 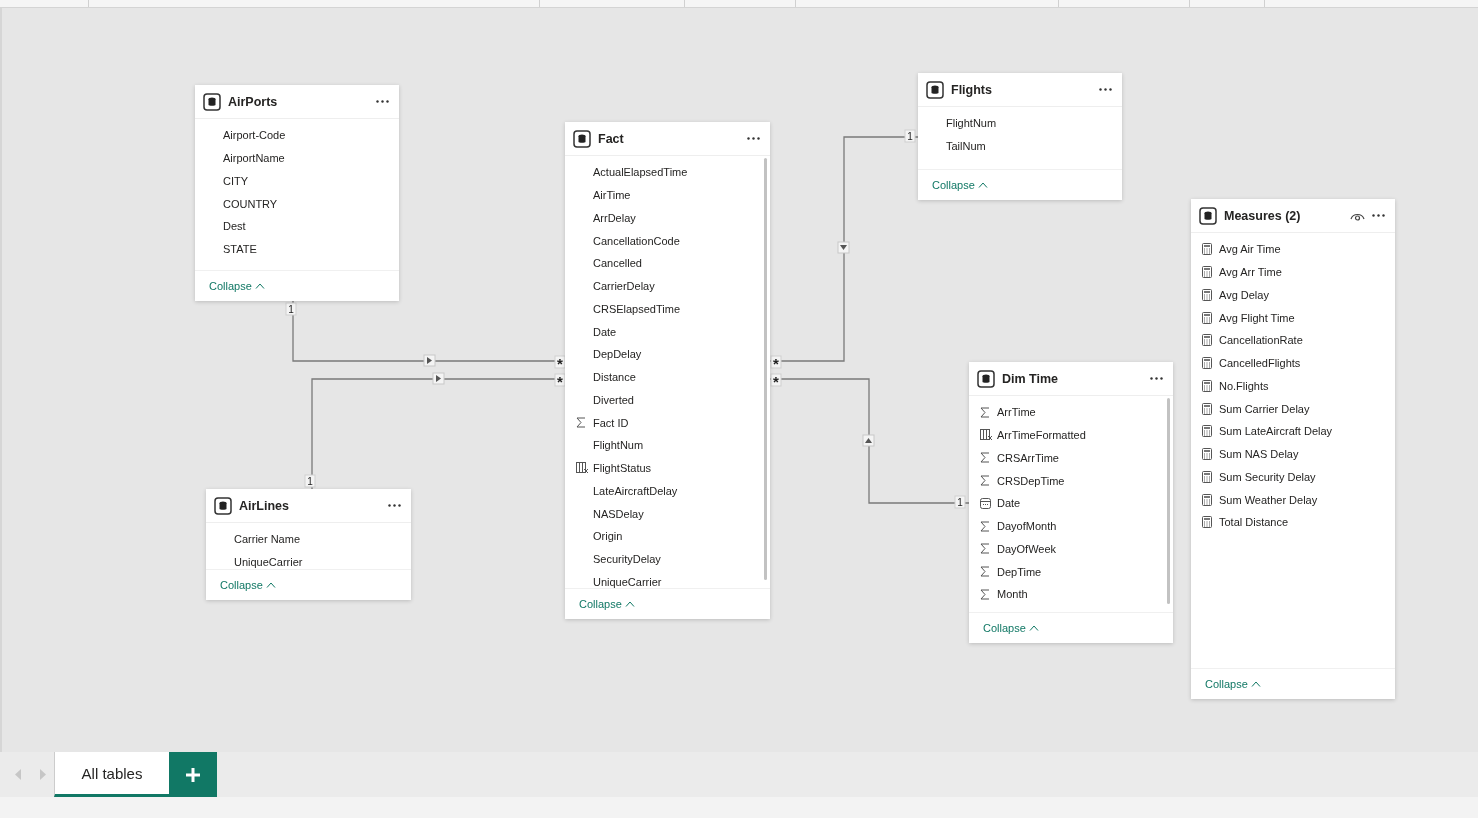 I want to click on field-name: Sum LateAircraft Delay, so click(x=1276, y=431).